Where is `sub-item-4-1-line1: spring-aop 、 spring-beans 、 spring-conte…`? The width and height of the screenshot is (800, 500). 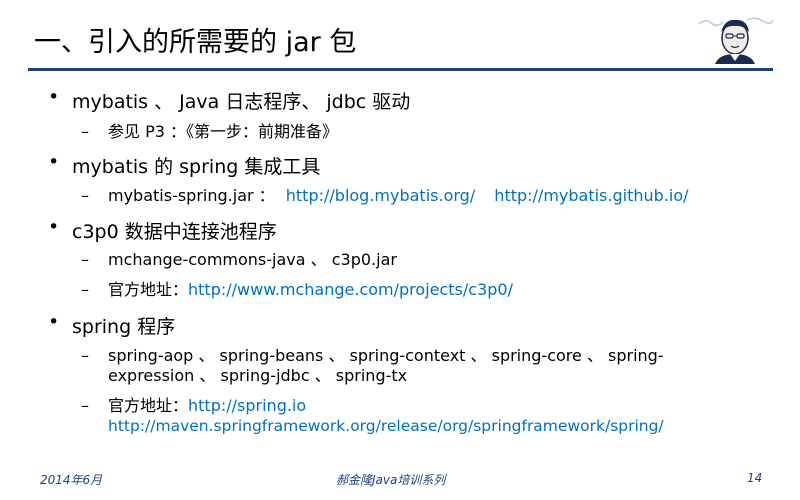
sub-item-4-1-line1: spring-aop 、 spring-beans 、 spring-conte… is located at coordinates (386, 355).